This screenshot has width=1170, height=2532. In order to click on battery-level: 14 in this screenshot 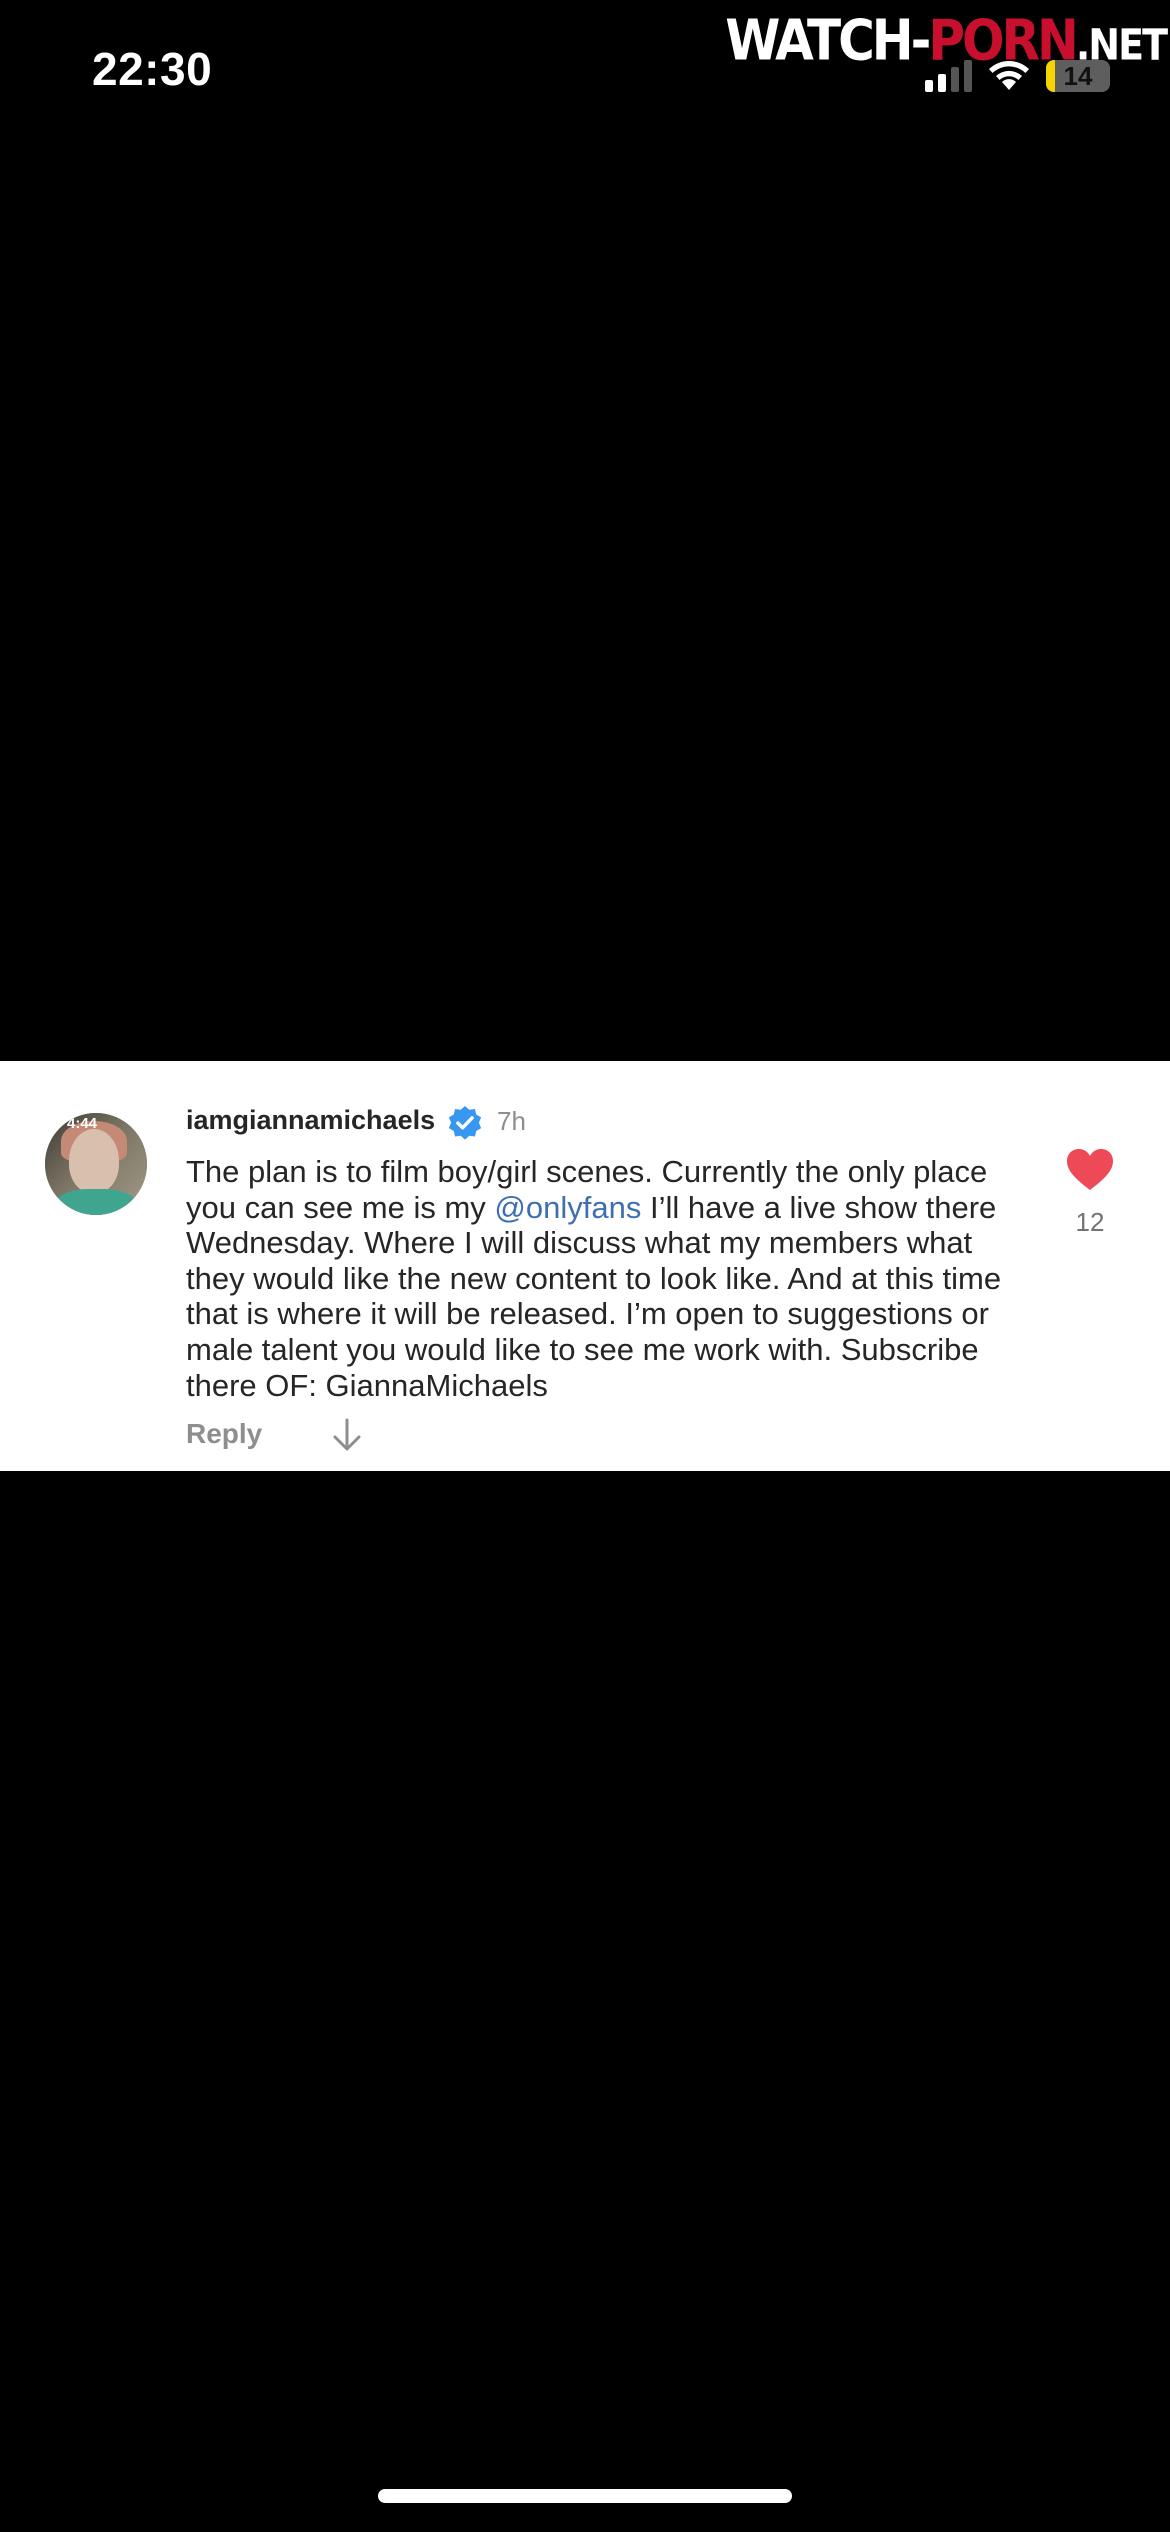, I will do `click(1078, 76)`.